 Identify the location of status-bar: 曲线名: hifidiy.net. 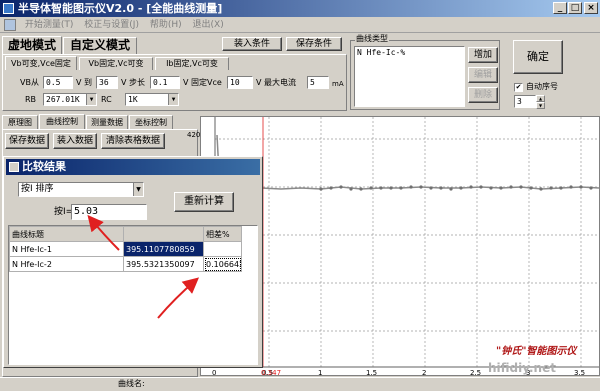
(300, 376).